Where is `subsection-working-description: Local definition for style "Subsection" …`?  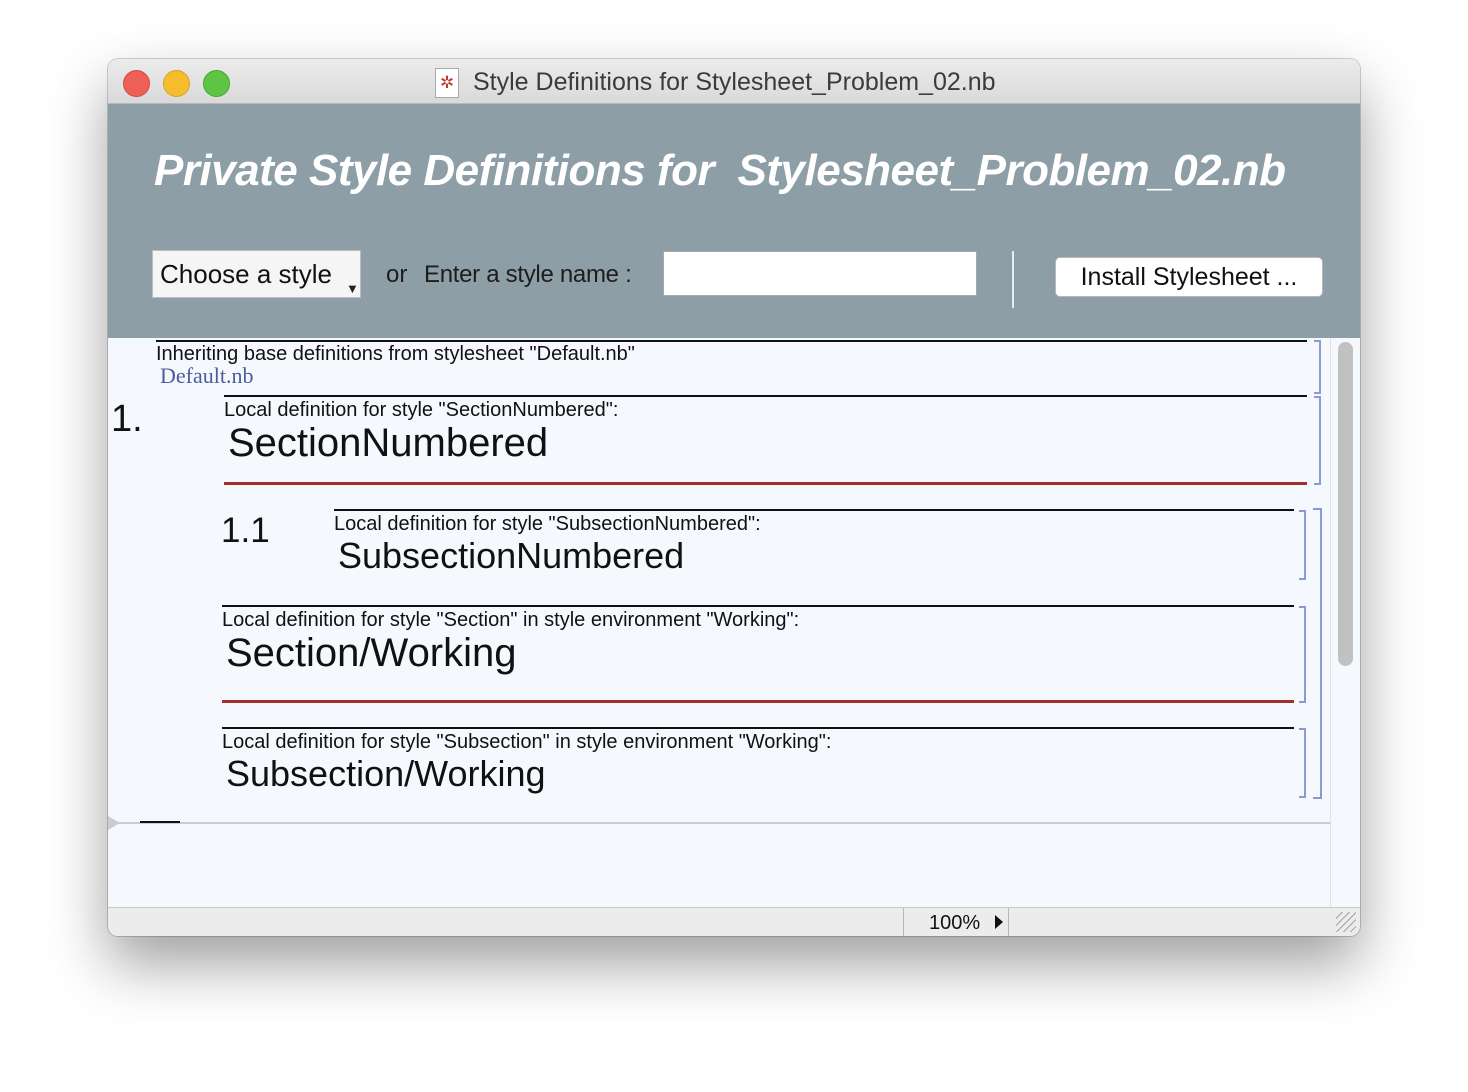
subsection-working-description: Local definition for style "Subsection" … is located at coordinates (527, 742).